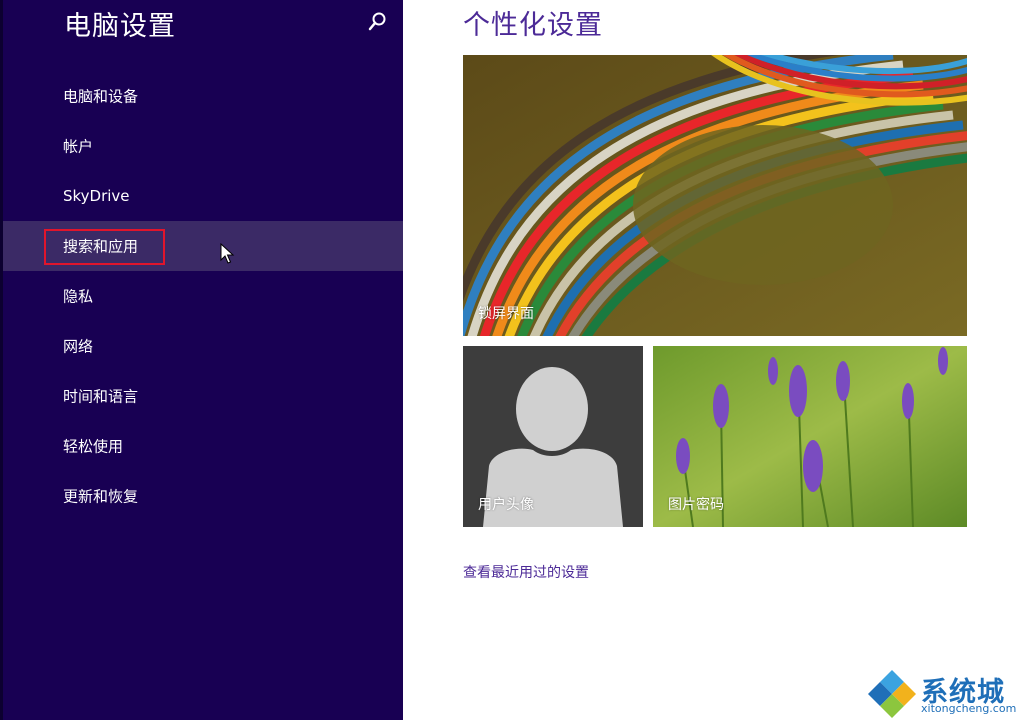 Image resolution: width=1022 pixels, height=720 pixels. Describe the element at coordinates (203, 146) in the screenshot. I see `sidebar-item-accounts: 帐户` at that location.